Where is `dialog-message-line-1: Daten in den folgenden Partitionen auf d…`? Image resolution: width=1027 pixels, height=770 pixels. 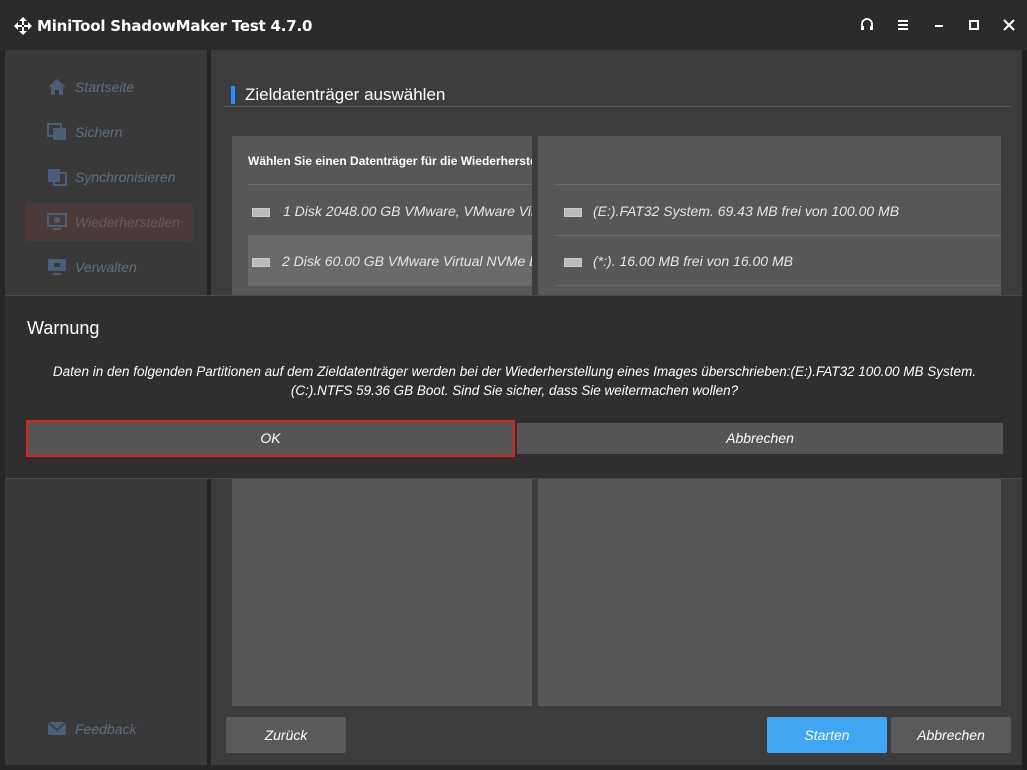
dialog-message-line-1: Daten in den folgenden Partitionen auf d… is located at coordinates (514, 371).